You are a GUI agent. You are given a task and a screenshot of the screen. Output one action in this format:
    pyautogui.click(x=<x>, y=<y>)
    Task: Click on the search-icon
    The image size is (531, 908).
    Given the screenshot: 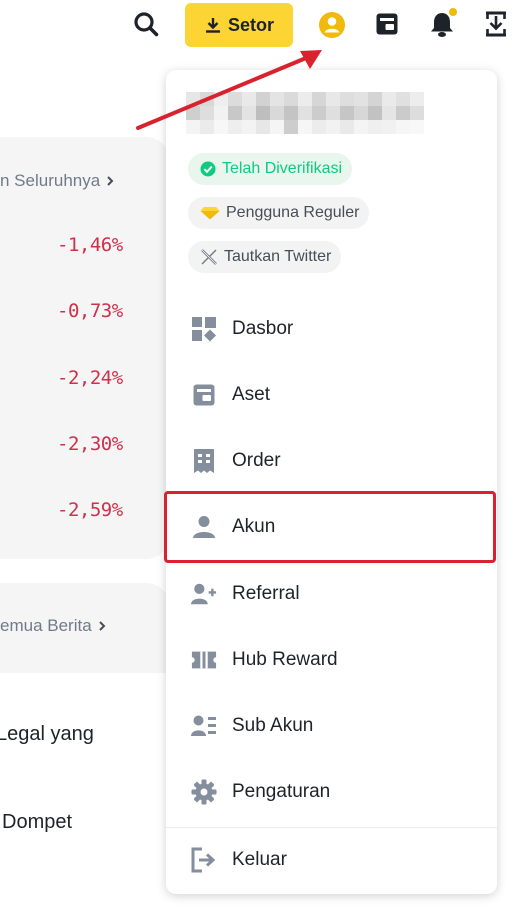 What is the action you would take?
    pyautogui.click(x=146, y=24)
    